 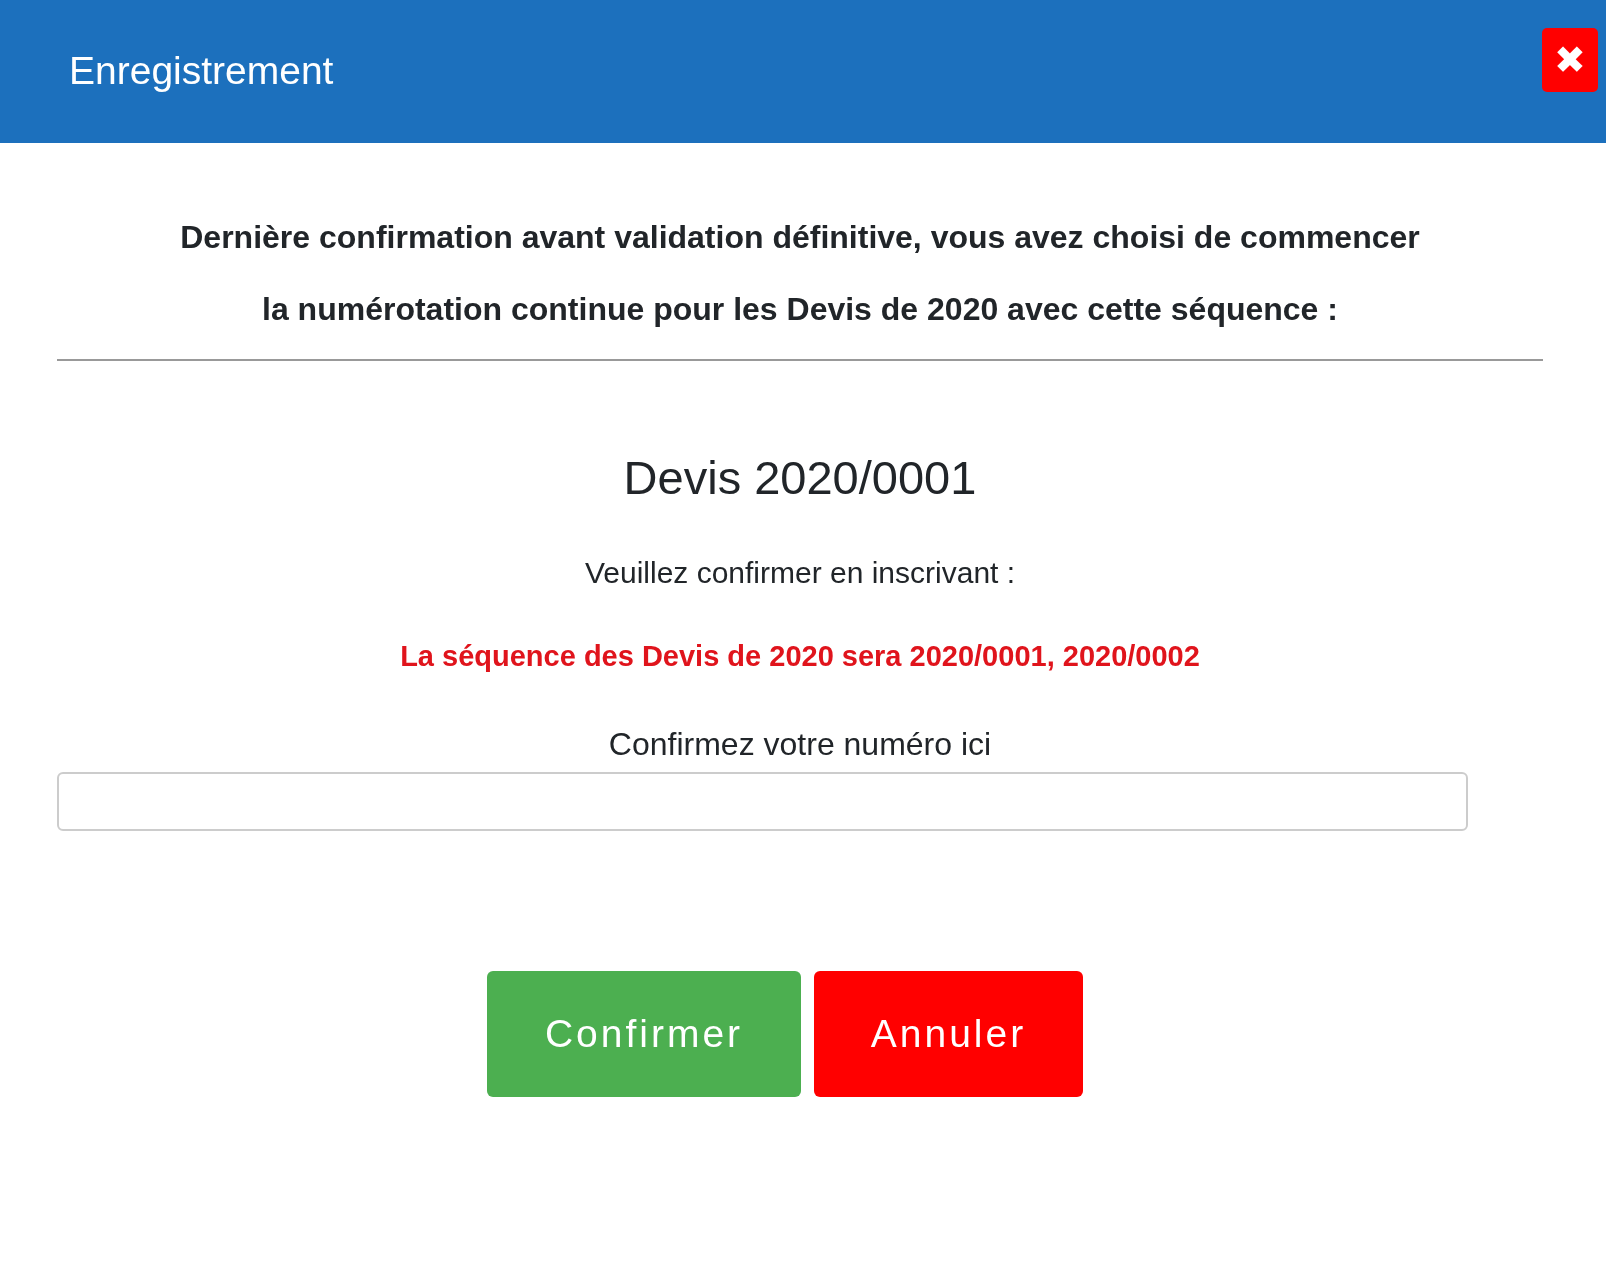 What do you see at coordinates (800, 273) in the screenshot?
I see `confirmation-message: Dernière confirmation avant validation définitive, vous avez choisi de commencer la numérotation continue pour les Devis de 2020 avec cette séquence :` at bounding box center [800, 273].